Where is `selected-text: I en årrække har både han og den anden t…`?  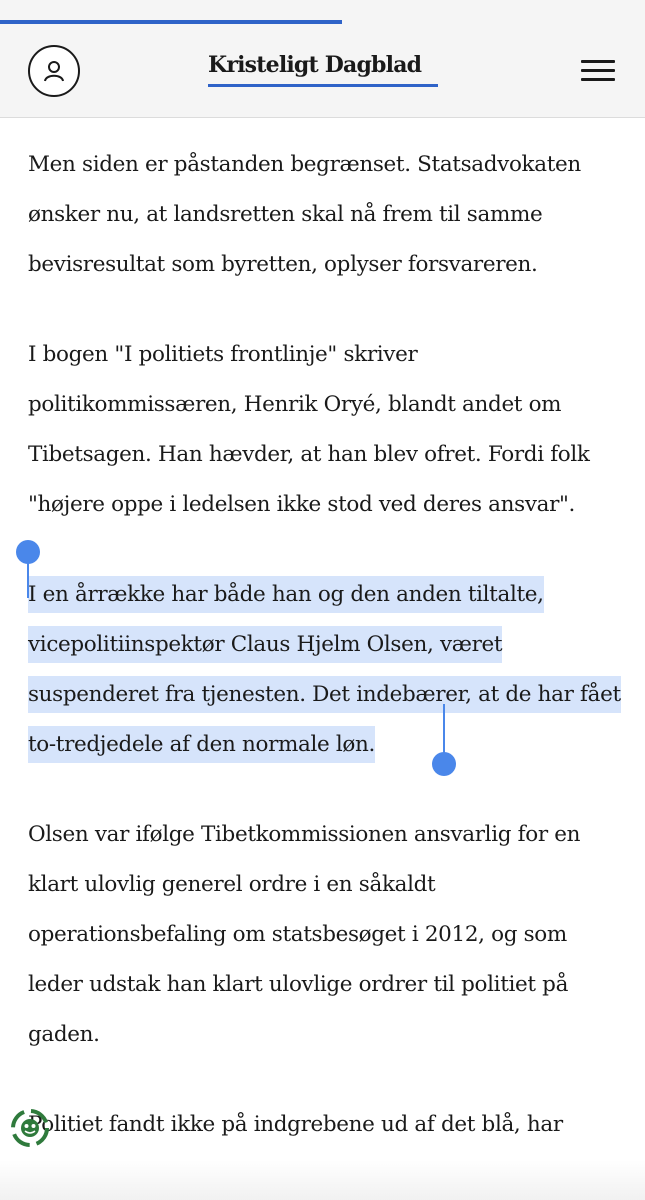 selected-text: I en årrække har både han og den anden t… is located at coordinates (324, 669).